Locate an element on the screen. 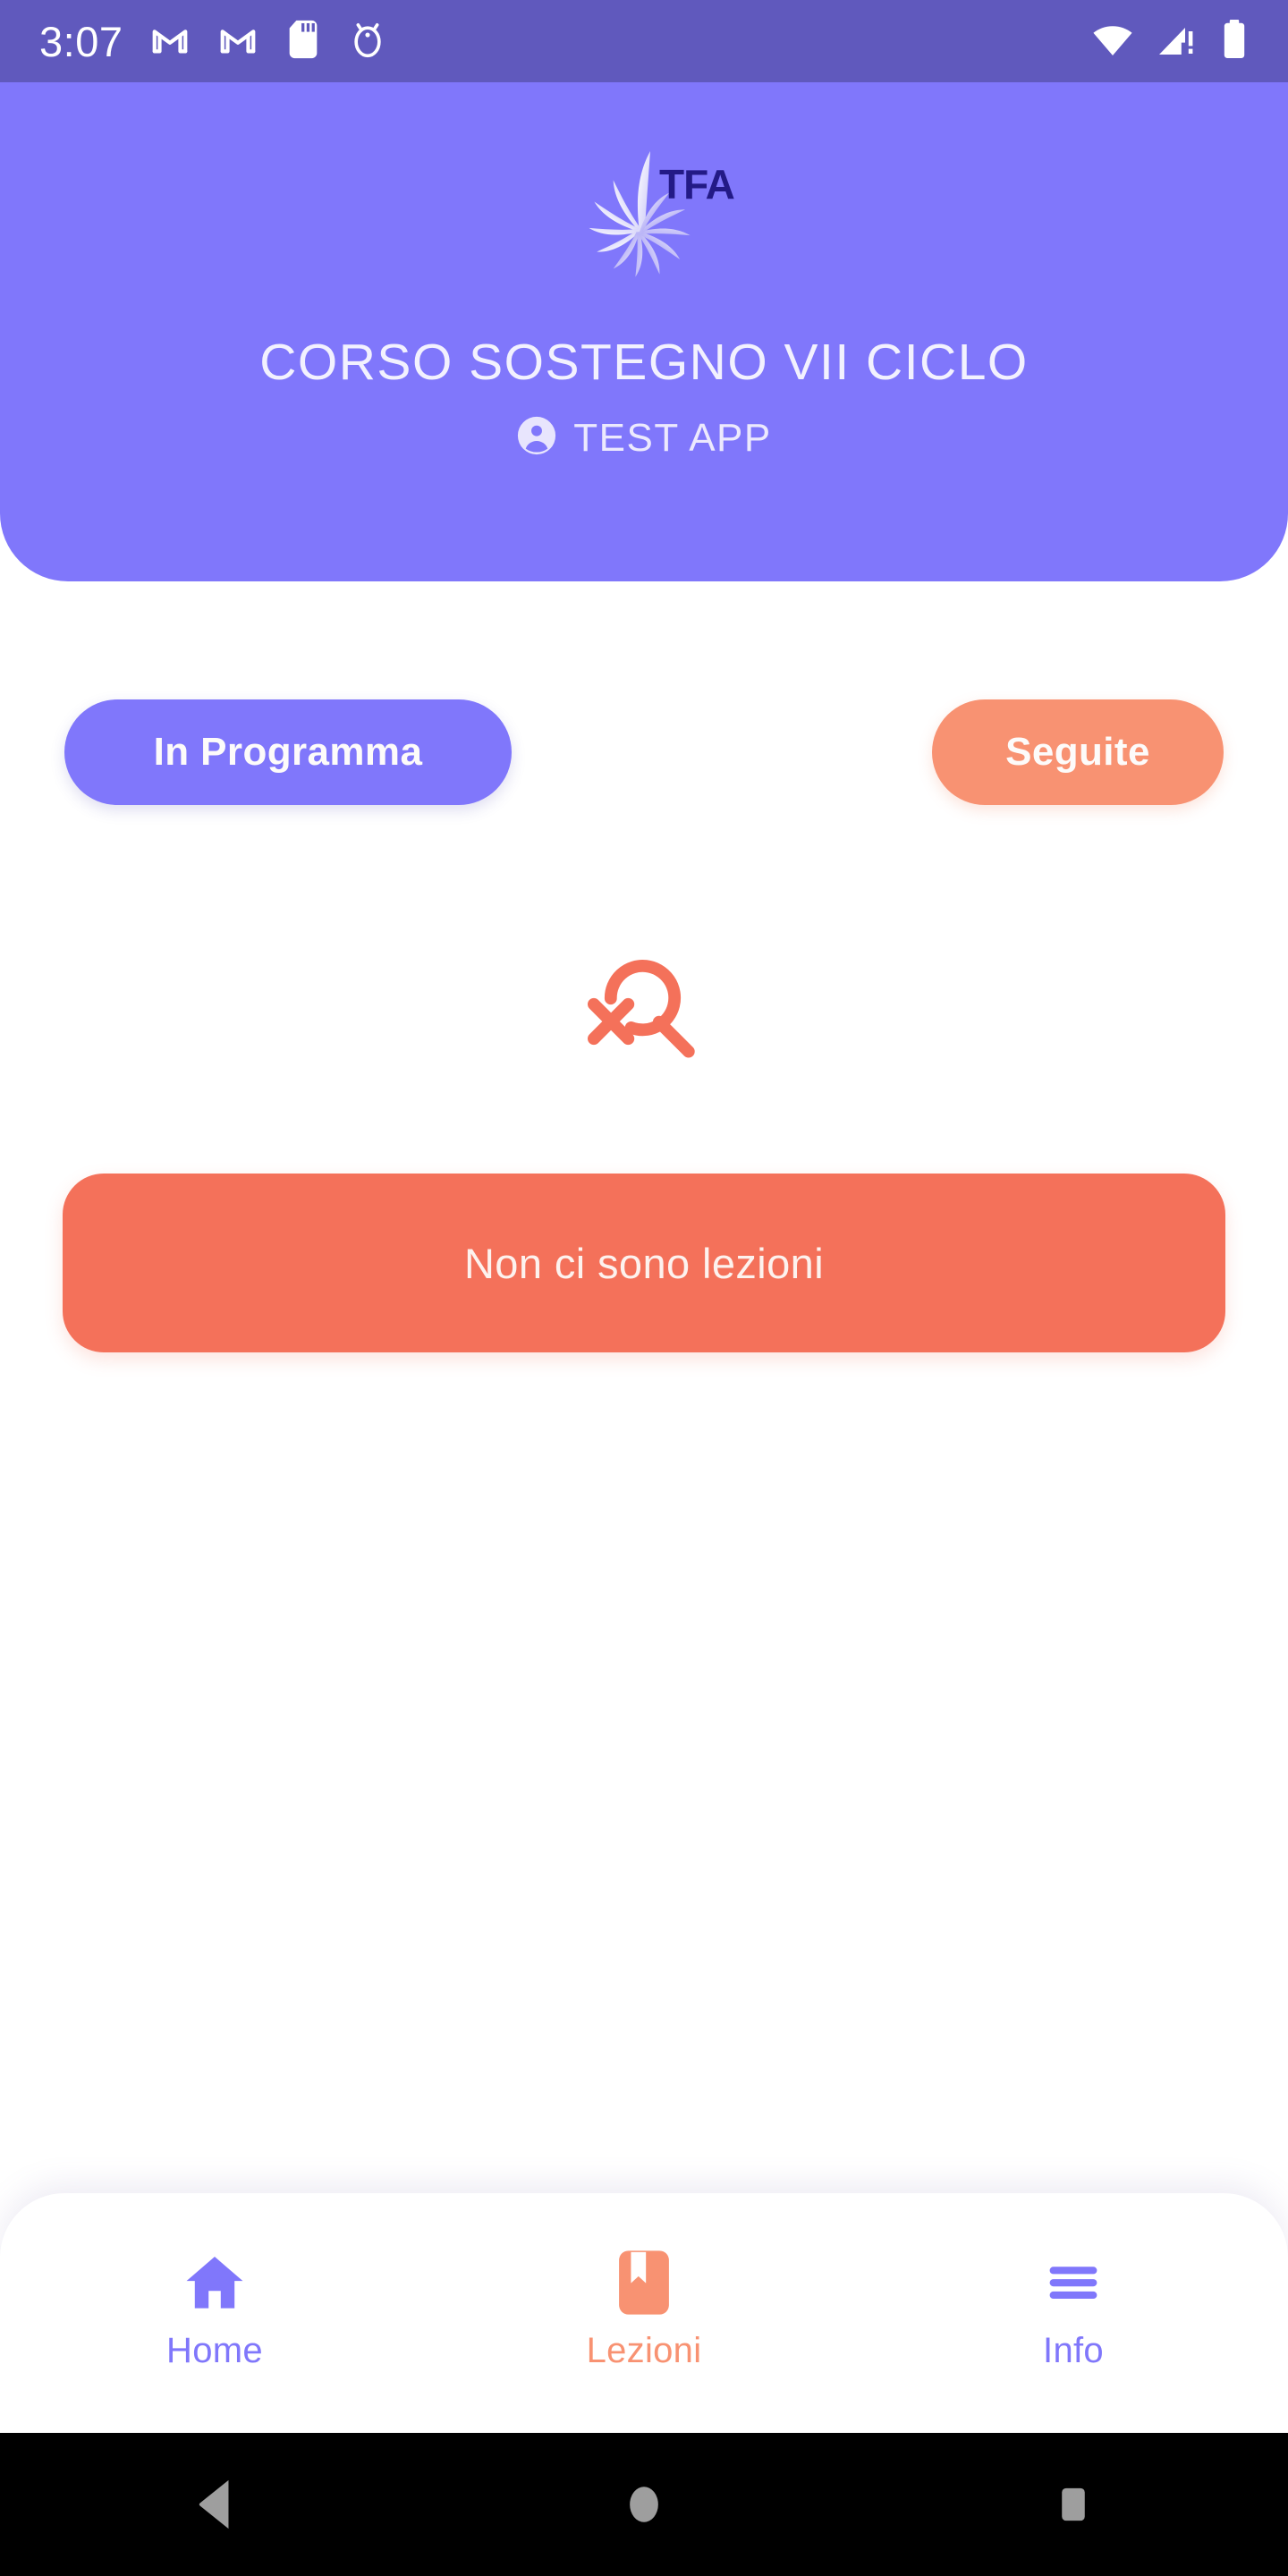 The width and height of the screenshot is (1288, 2576). android-head-icon is located at coordinates (367, 41).